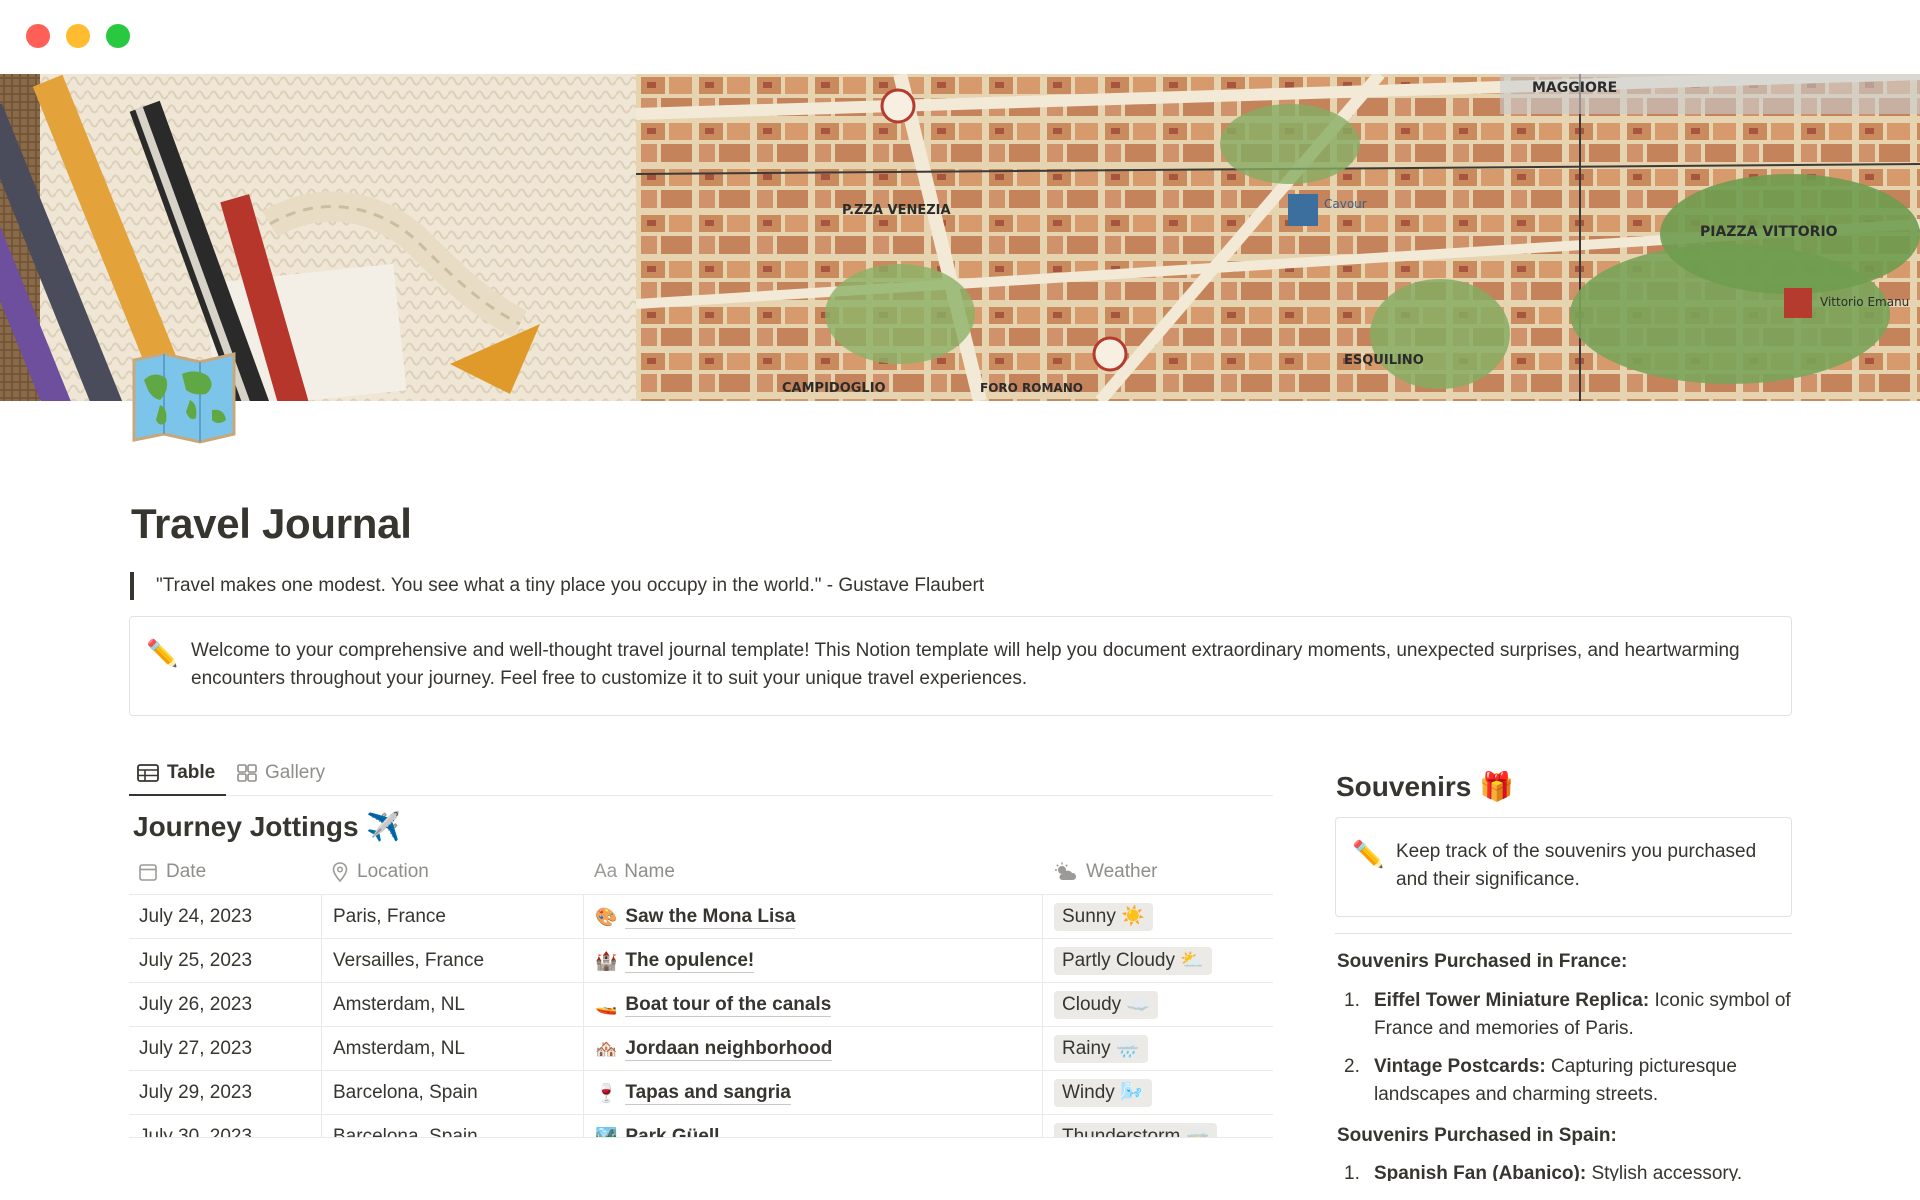  Describe the element at coordinates (1157, 1093) in the screenshot. I see `weather-cell: Windy 🌬️` at that location.